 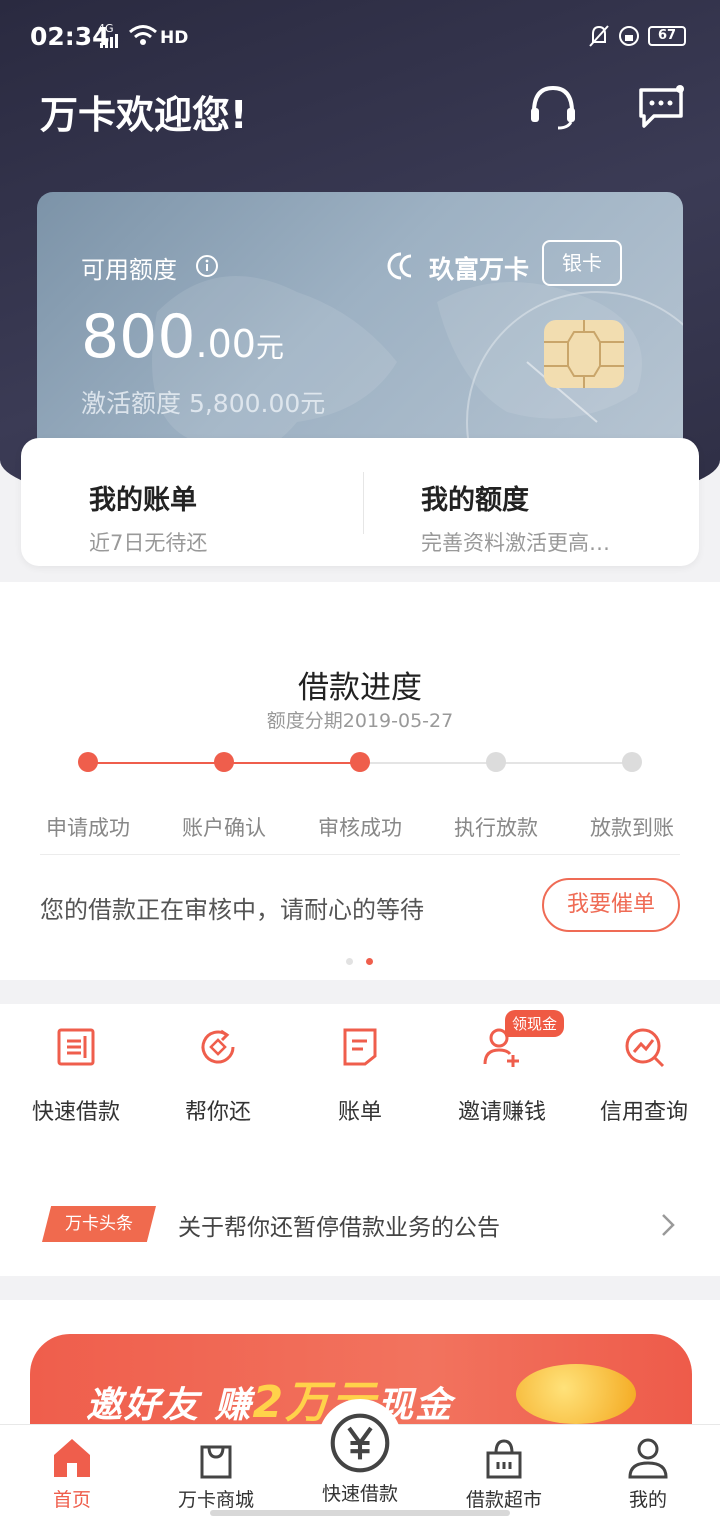 I want to click on invite-badge: 领现金, so click(x=535, y=1023).